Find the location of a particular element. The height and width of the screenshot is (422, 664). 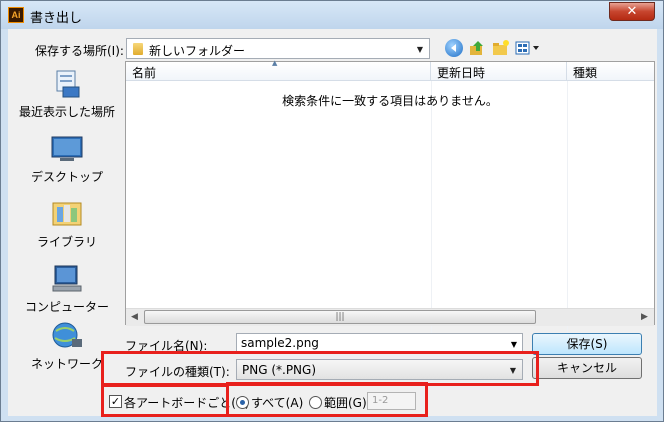

place-label: コンピューター is located at coordinates (66, 307).